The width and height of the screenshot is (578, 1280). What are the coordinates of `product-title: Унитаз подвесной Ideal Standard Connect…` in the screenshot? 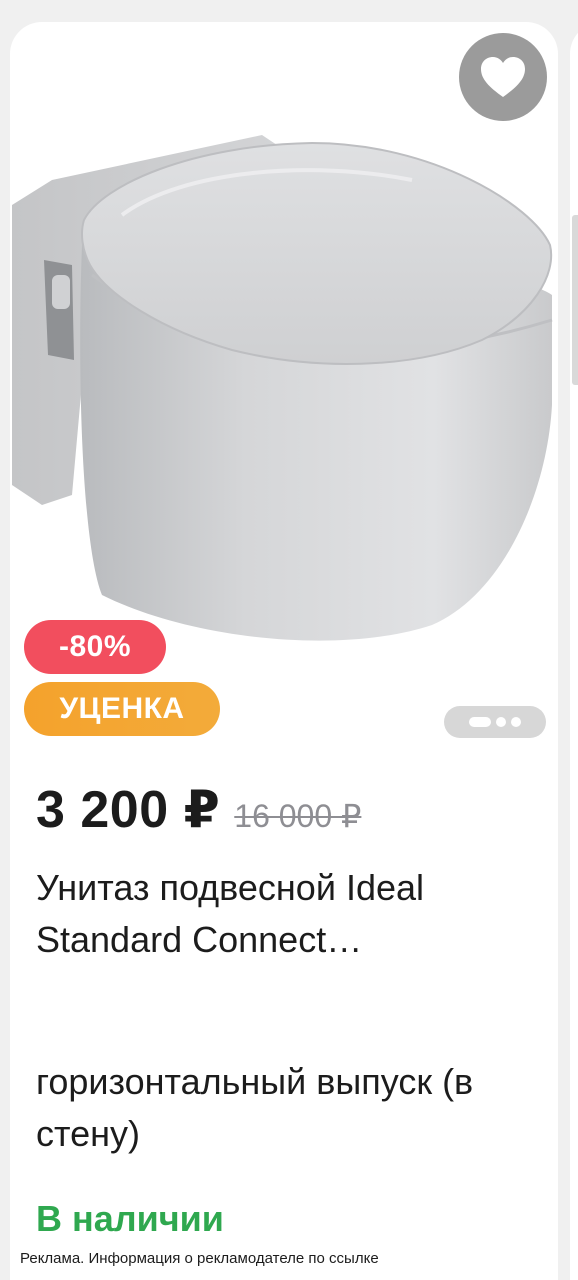 It's located at (286, 914).